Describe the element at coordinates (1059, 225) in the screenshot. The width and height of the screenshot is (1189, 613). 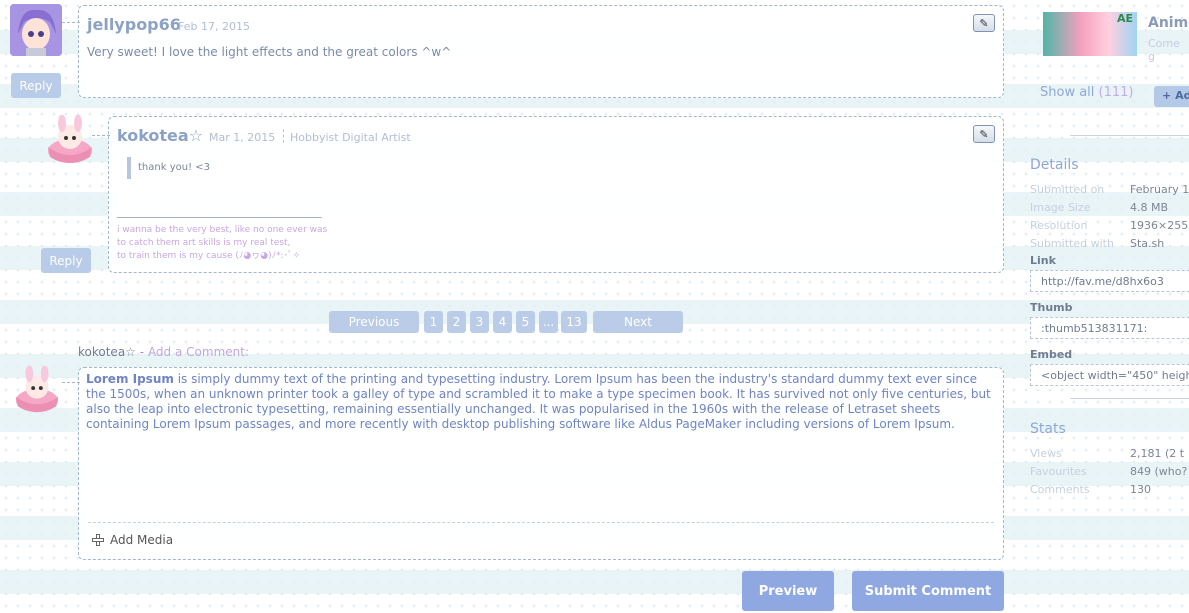
I see `detail-label: Resolution` at that location.